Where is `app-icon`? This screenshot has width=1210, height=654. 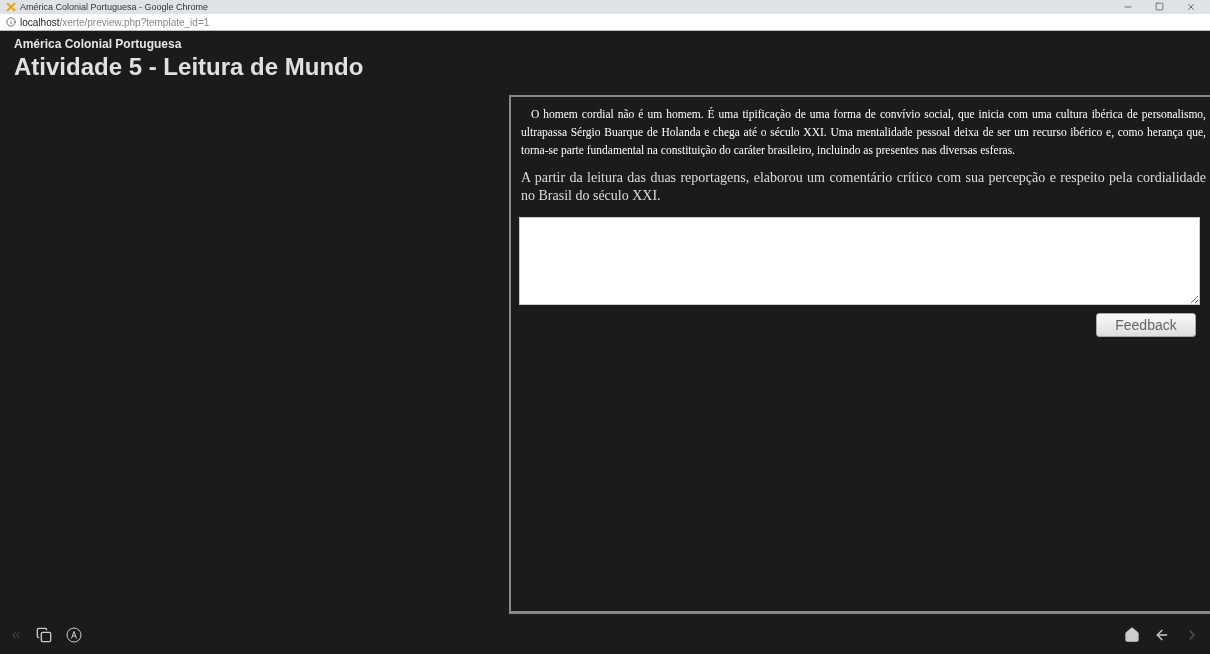 app-icon is located at coordinates (11, 7).